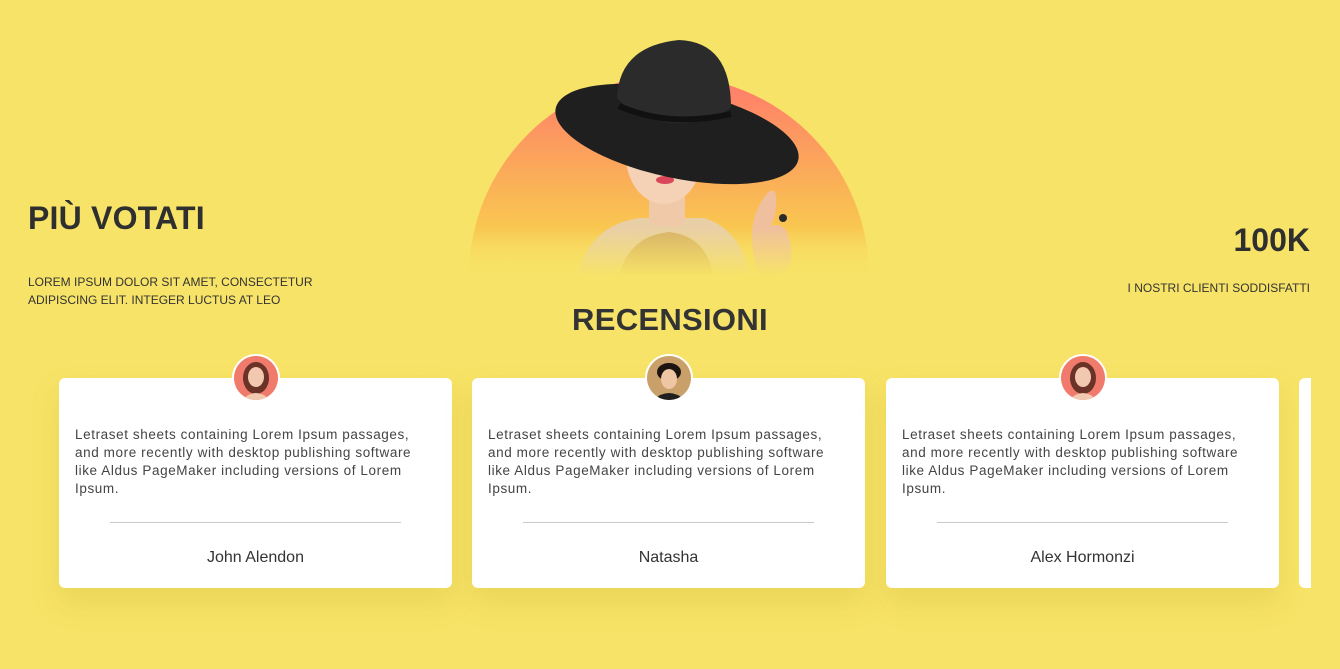 The height and width of the screenshot is (669, 1340). What do you see at coordinates (1180, 258) in the screenshot?
I see `hero-stat: 100K I NOSTRI CLIENTI SODDISFATTI` at bounding box center [1180, 258].